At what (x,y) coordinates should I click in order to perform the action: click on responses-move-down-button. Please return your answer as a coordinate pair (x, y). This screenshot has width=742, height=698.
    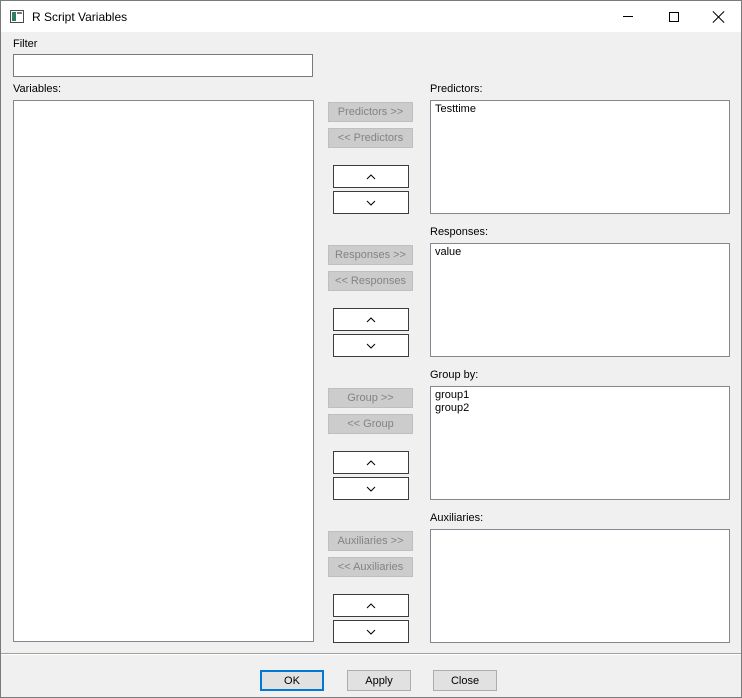
    Looking at the image, I should click on (371, 345).